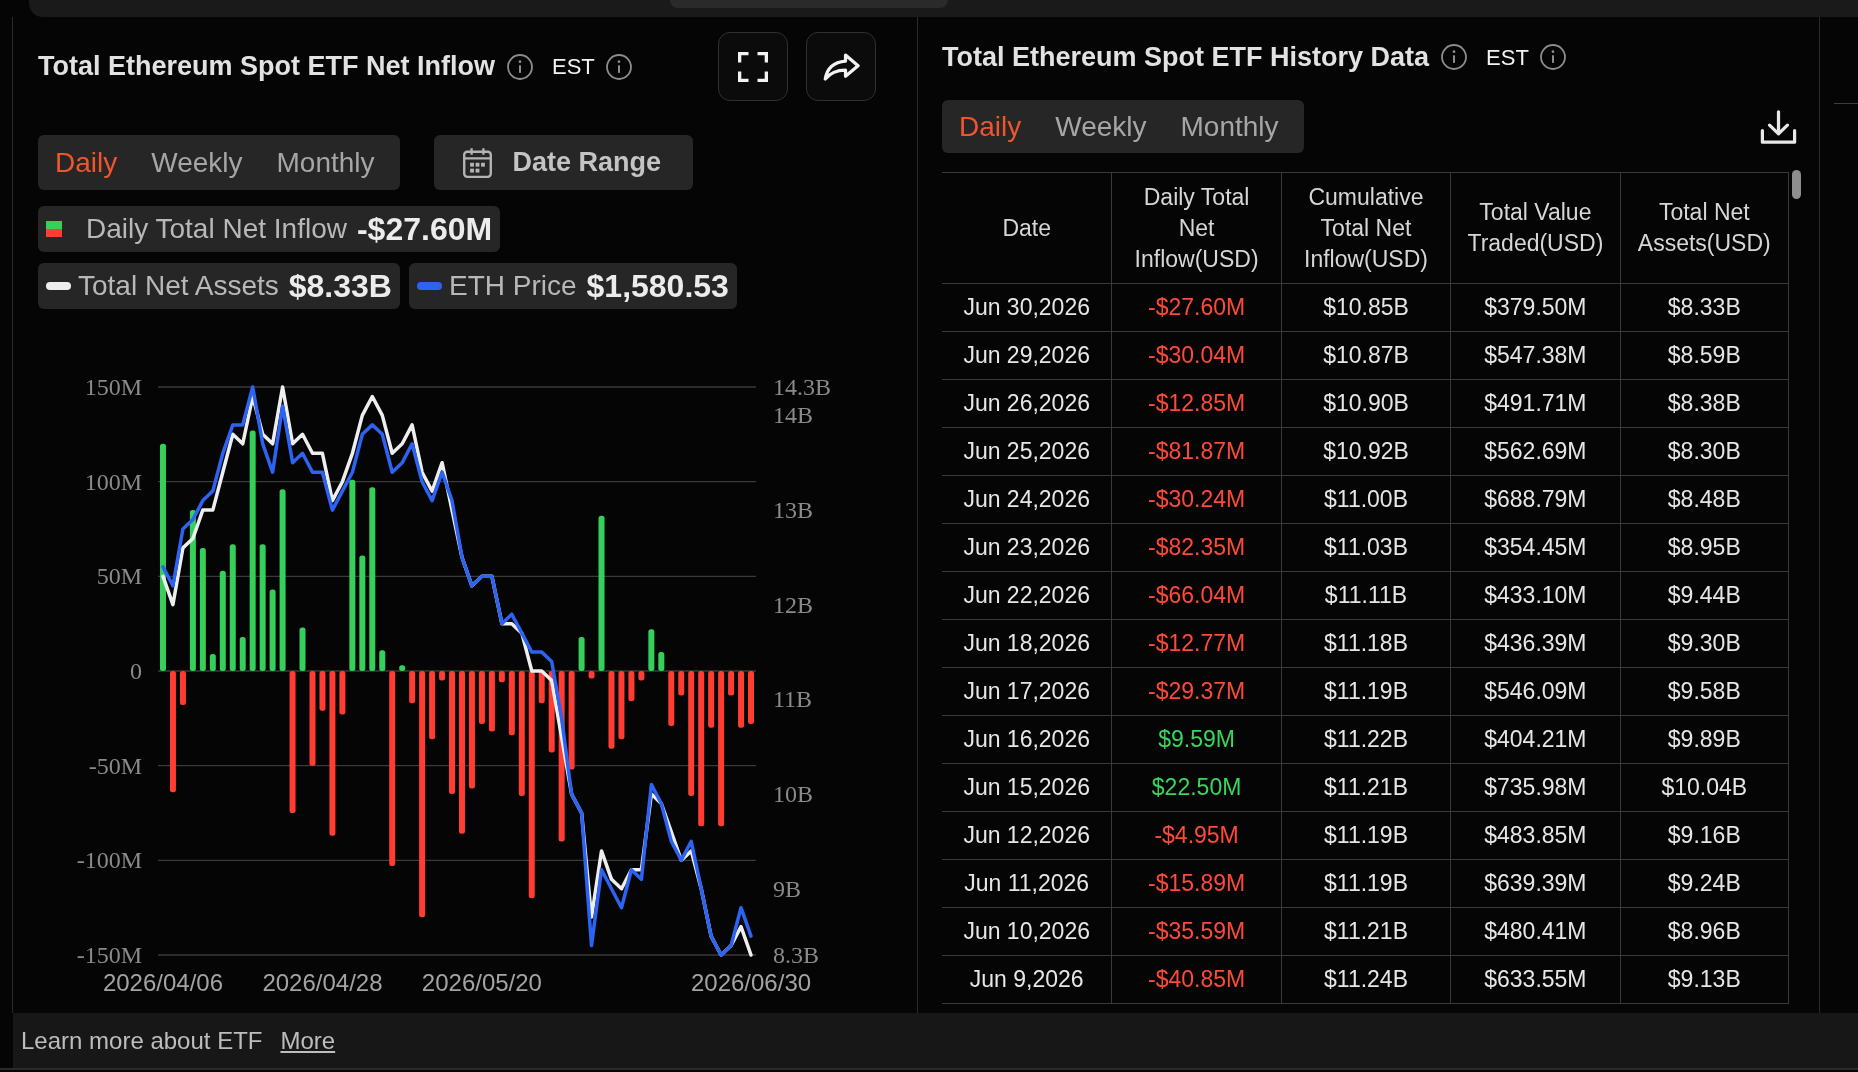  What do you see at coordinates (1196, 979) in the screenshot?
I see `table-cell: -$40.85M` at bounding box center [1196, 979].